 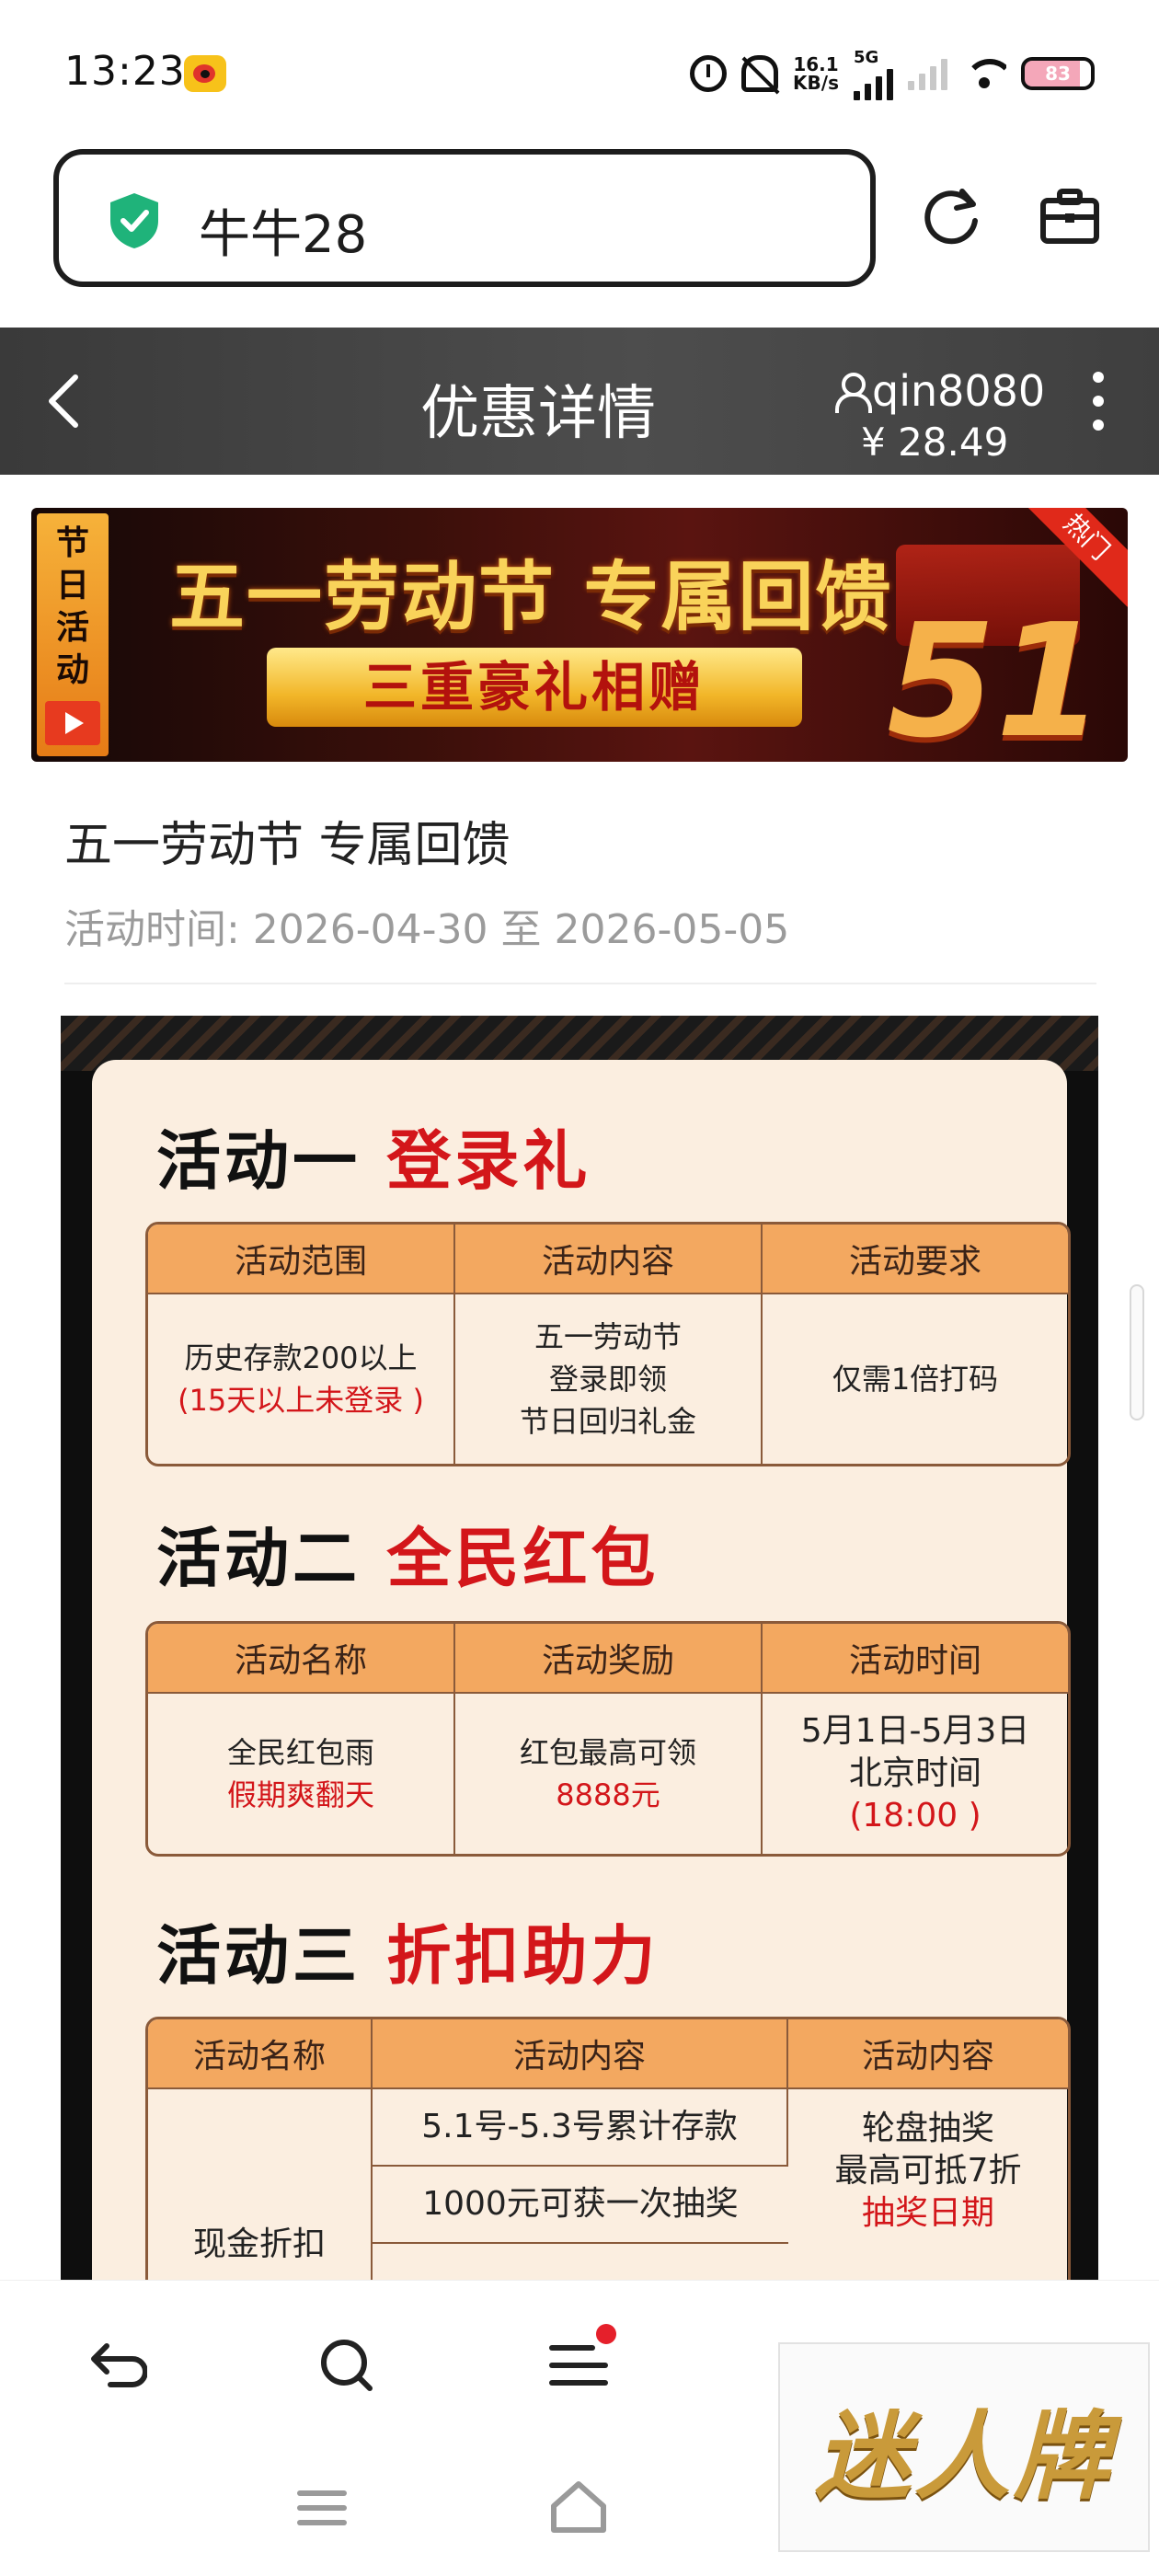 I want to click on net-speed: 16.1 KB/s, so click(x=816, y=73).